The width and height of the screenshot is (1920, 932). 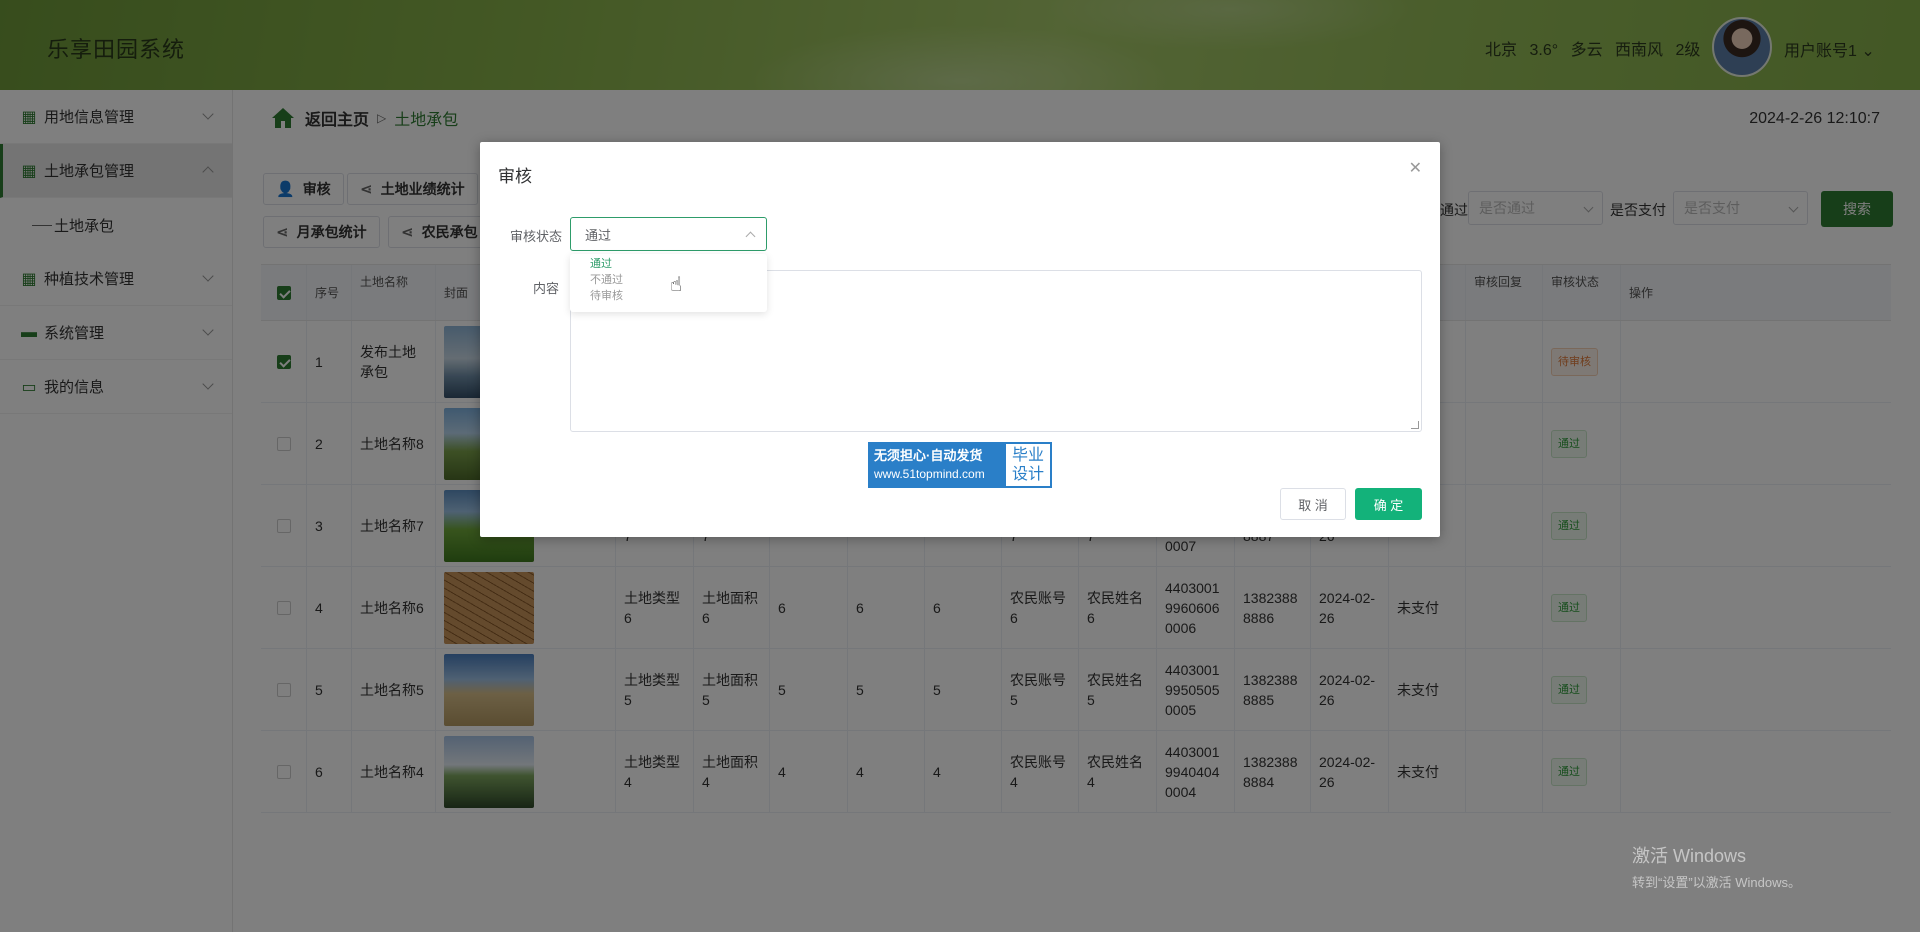 What do you see at coordinates (546, 288) in the screenshot?
I see `content-label: 内容` at bounding box center [546, 288].